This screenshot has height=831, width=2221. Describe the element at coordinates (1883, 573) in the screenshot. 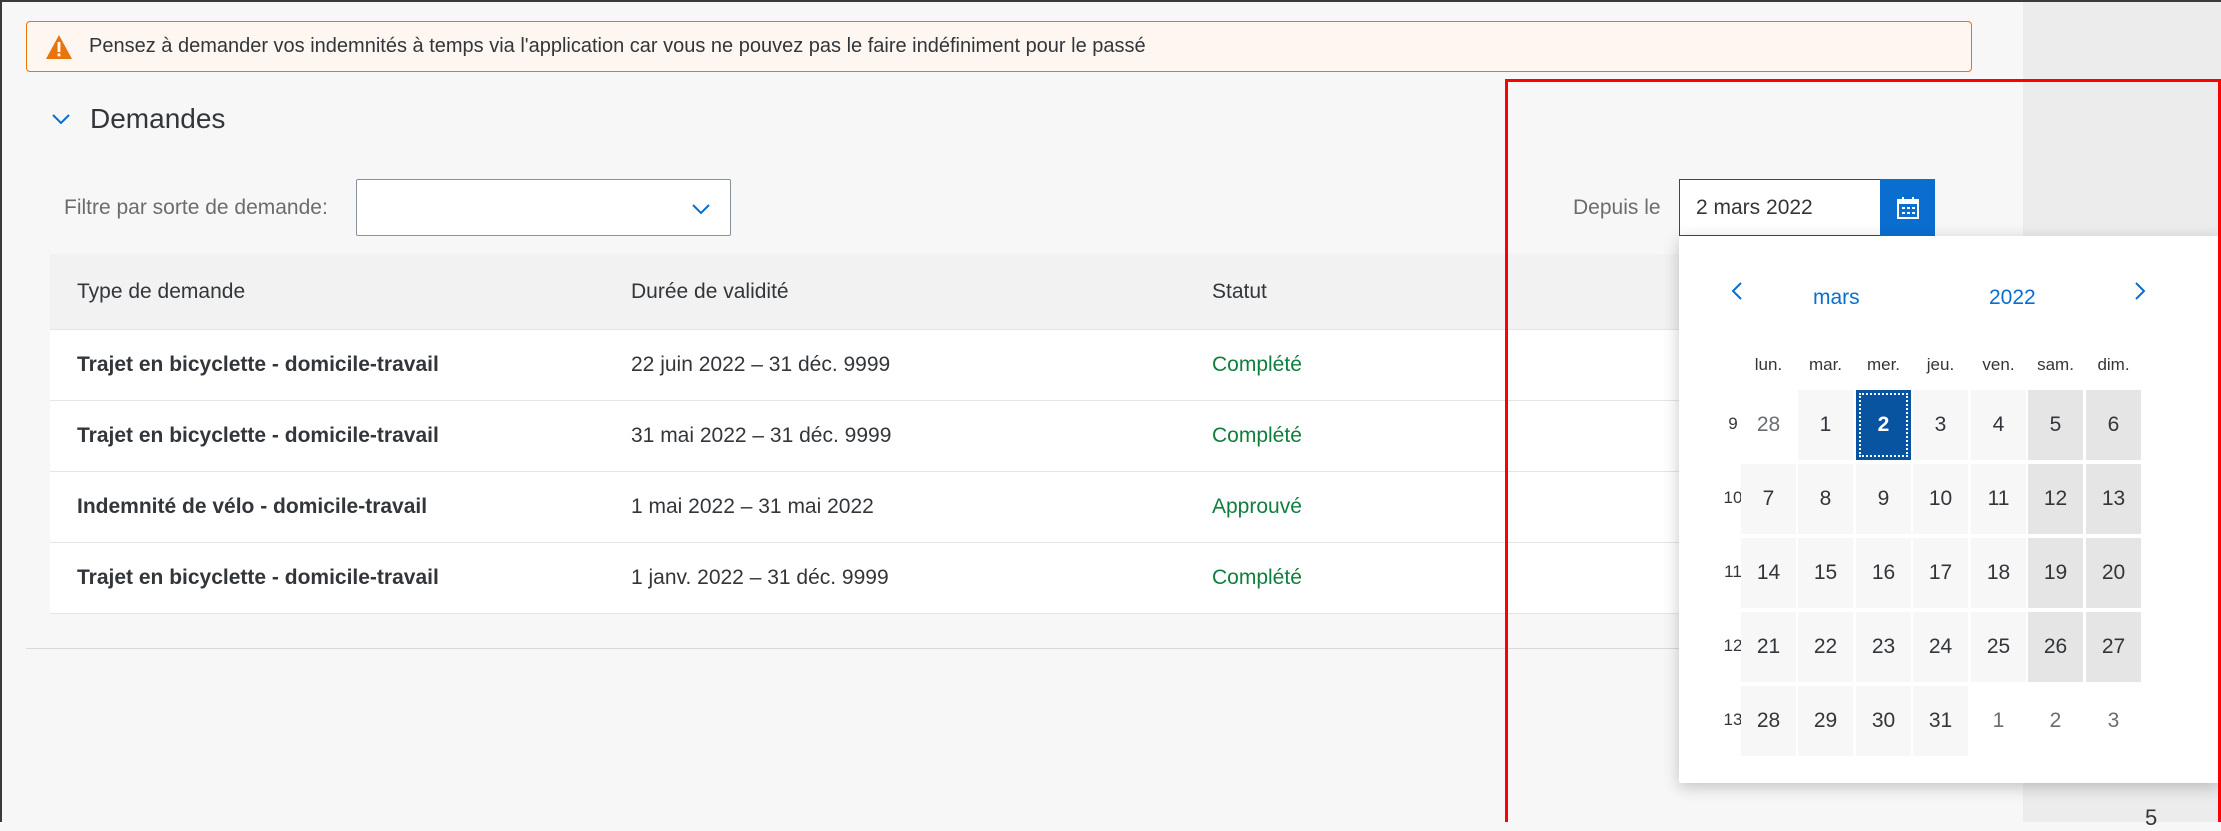

I see `calendar-day: 16` at that location.